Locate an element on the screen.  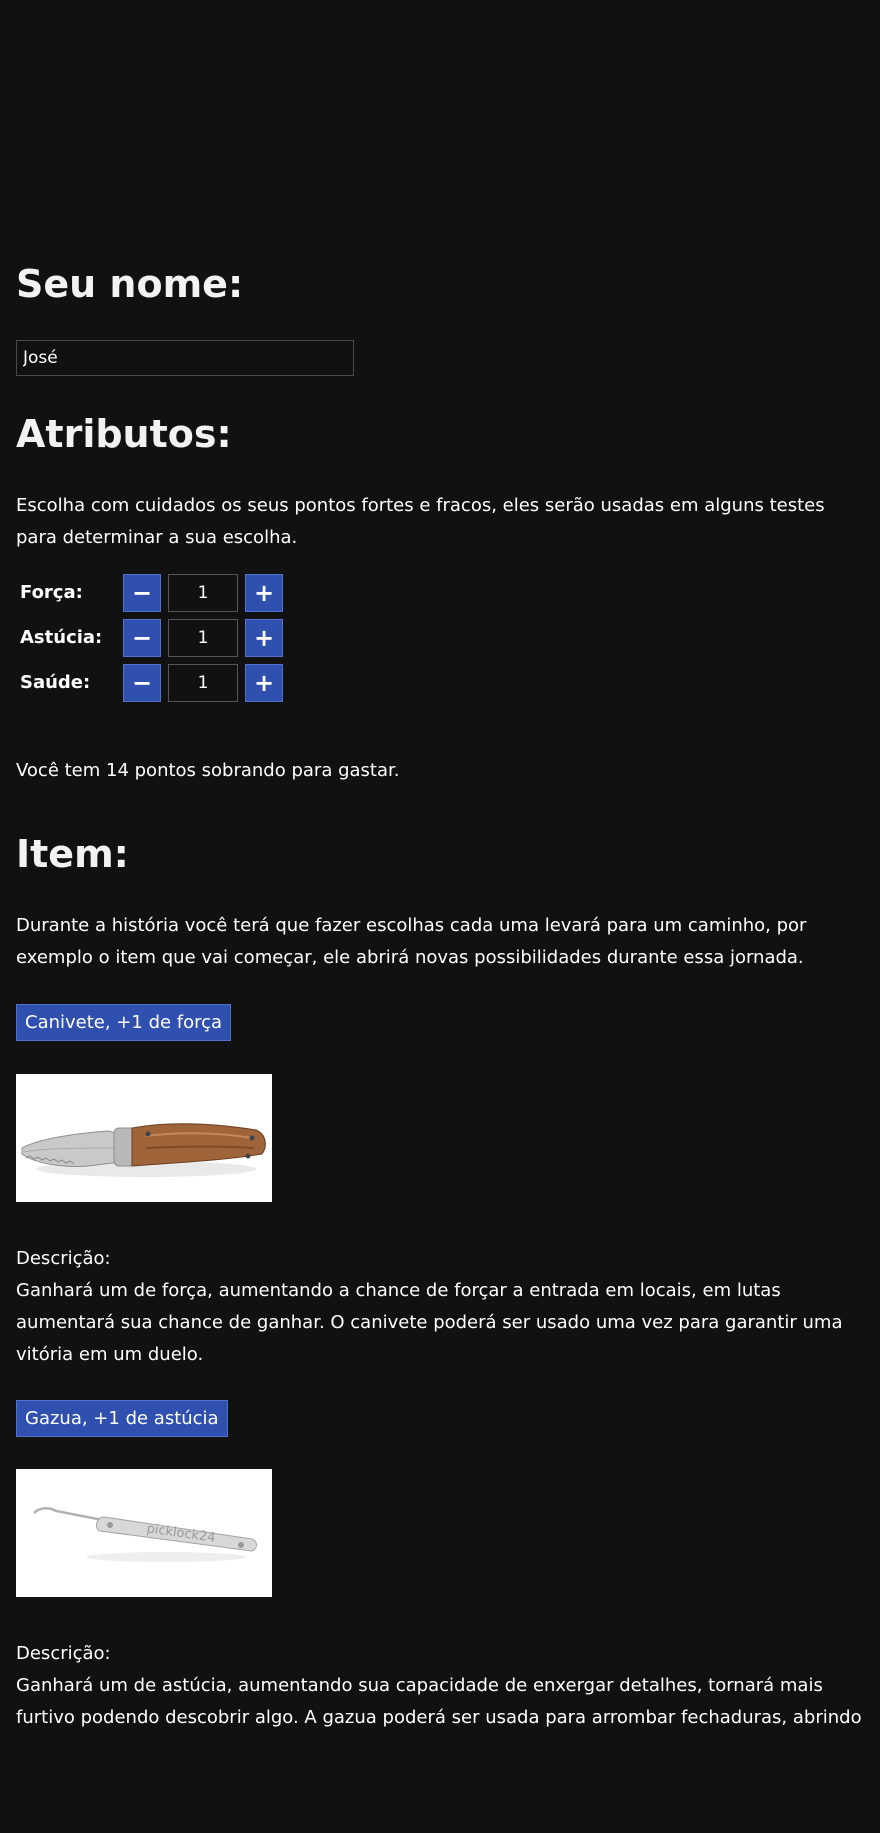
attribute-label: Força: is located at coordinates (51, 592).